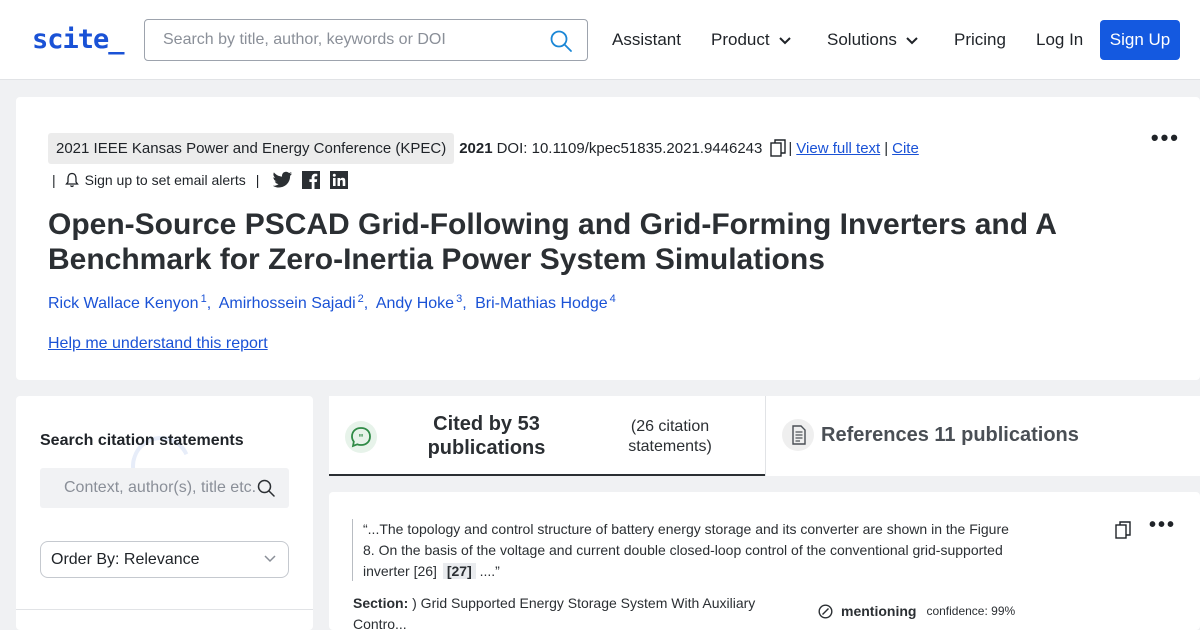 This screenshot has width=1200, height=630. Describe the element at coordinates (165, 180) in the screenshot. I see `email-alerts-link: Sign up to set email alerts` at that location.